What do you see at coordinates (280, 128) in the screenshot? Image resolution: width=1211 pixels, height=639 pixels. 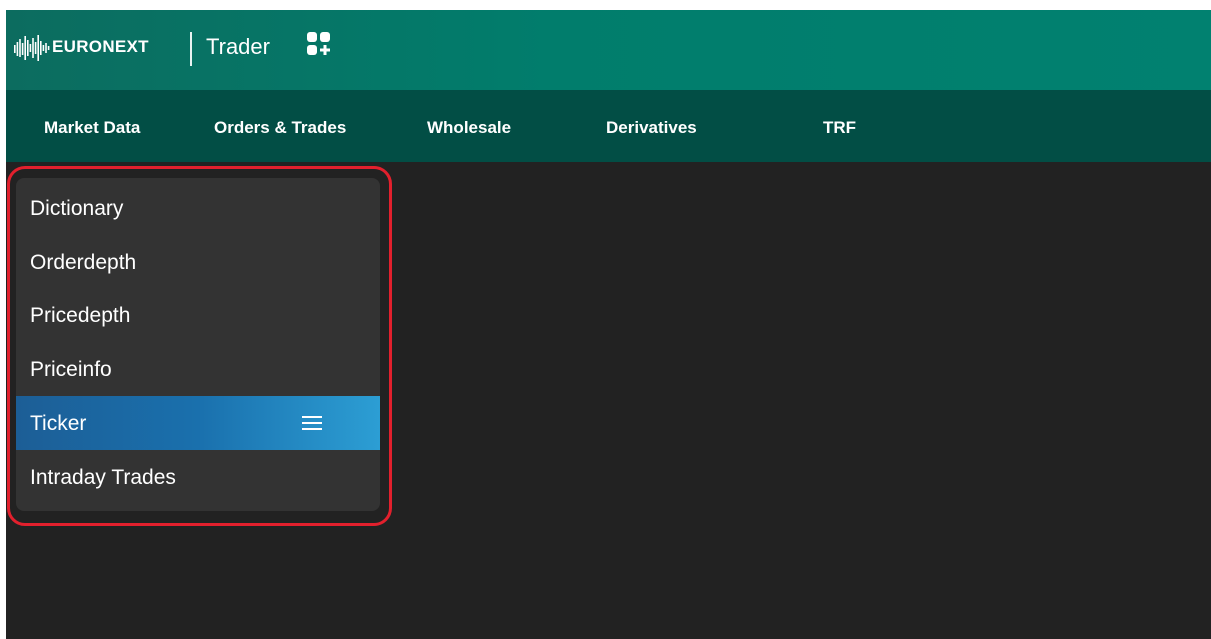 I see `nav-item-orders-trades: Orders & Trades` at bounding box center [280, 128].